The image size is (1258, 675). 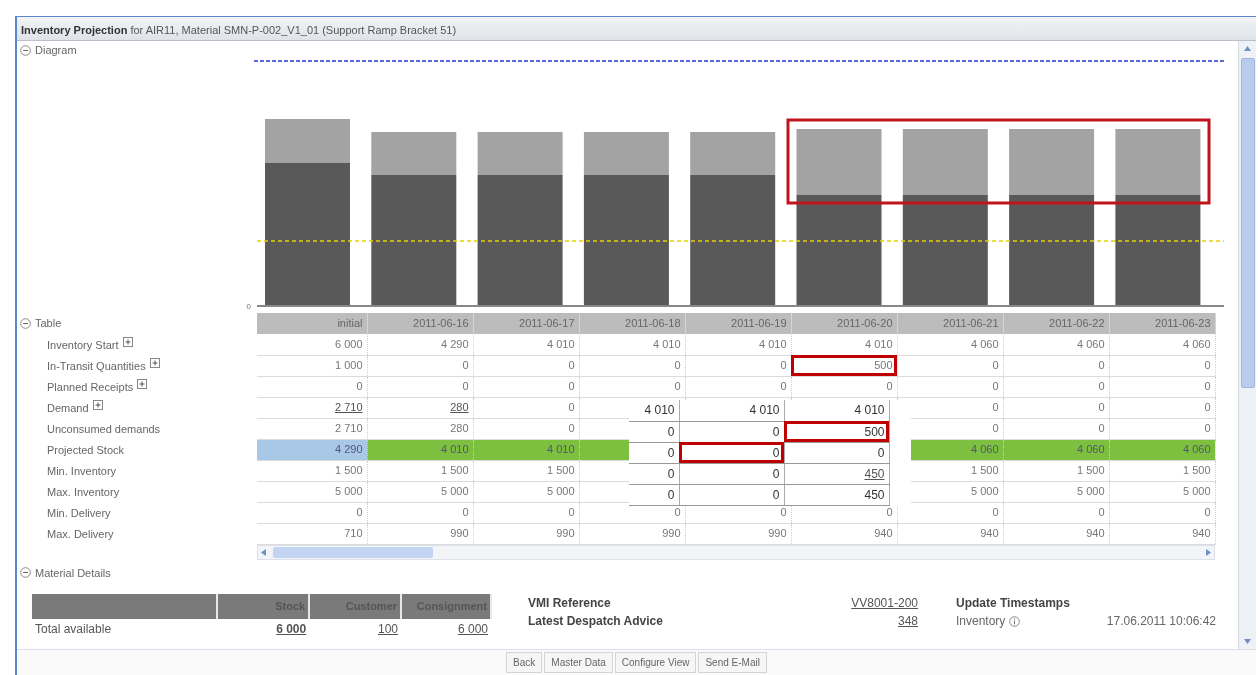 What do you see at coordinates (1013, 603) in the screenshot?
I see `section-heading: Update Timestamps` at bounding box center [1013, 603].